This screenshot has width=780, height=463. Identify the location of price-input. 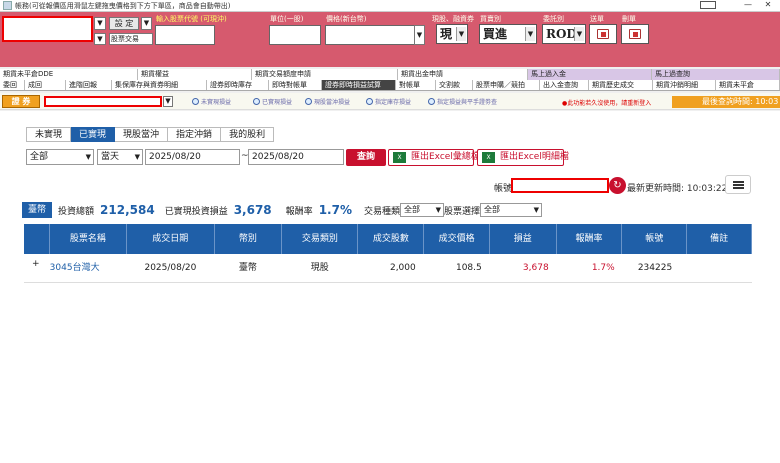
(370, 35).